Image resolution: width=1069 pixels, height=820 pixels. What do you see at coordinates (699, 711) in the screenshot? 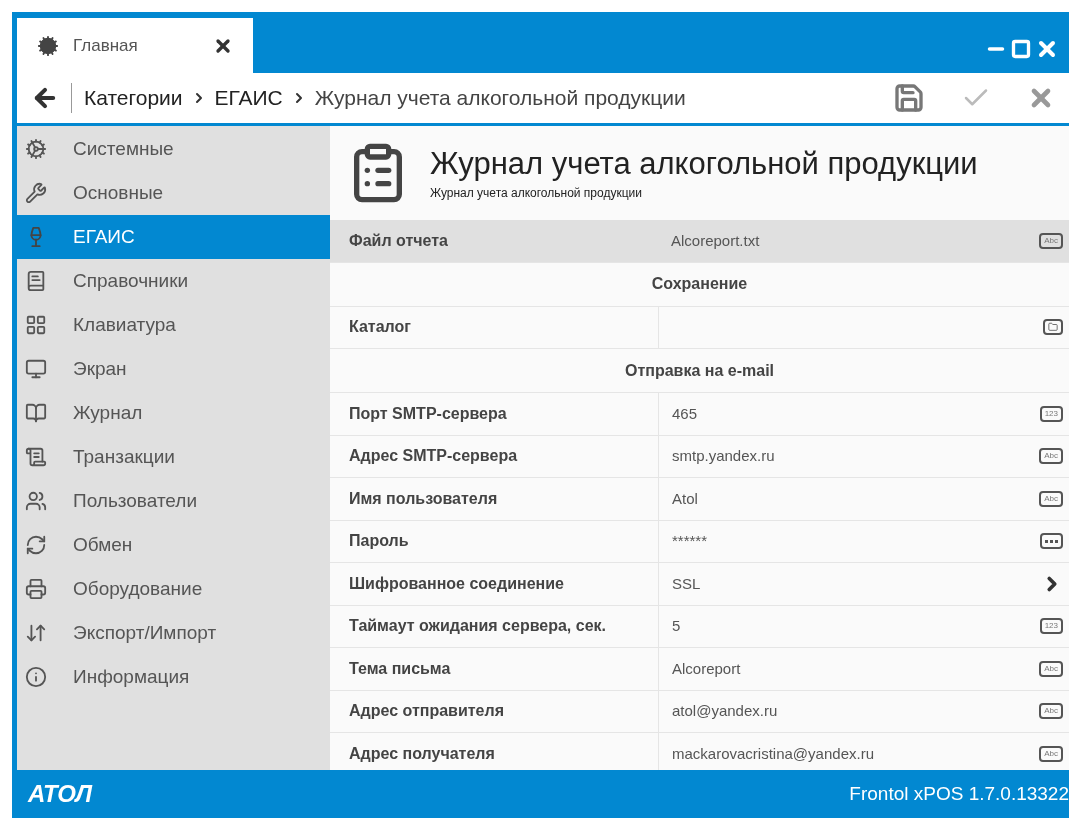
I see `settings-row: Адрес отправителя atol@yandex.ru Abc` at bounding box center [699, 711].